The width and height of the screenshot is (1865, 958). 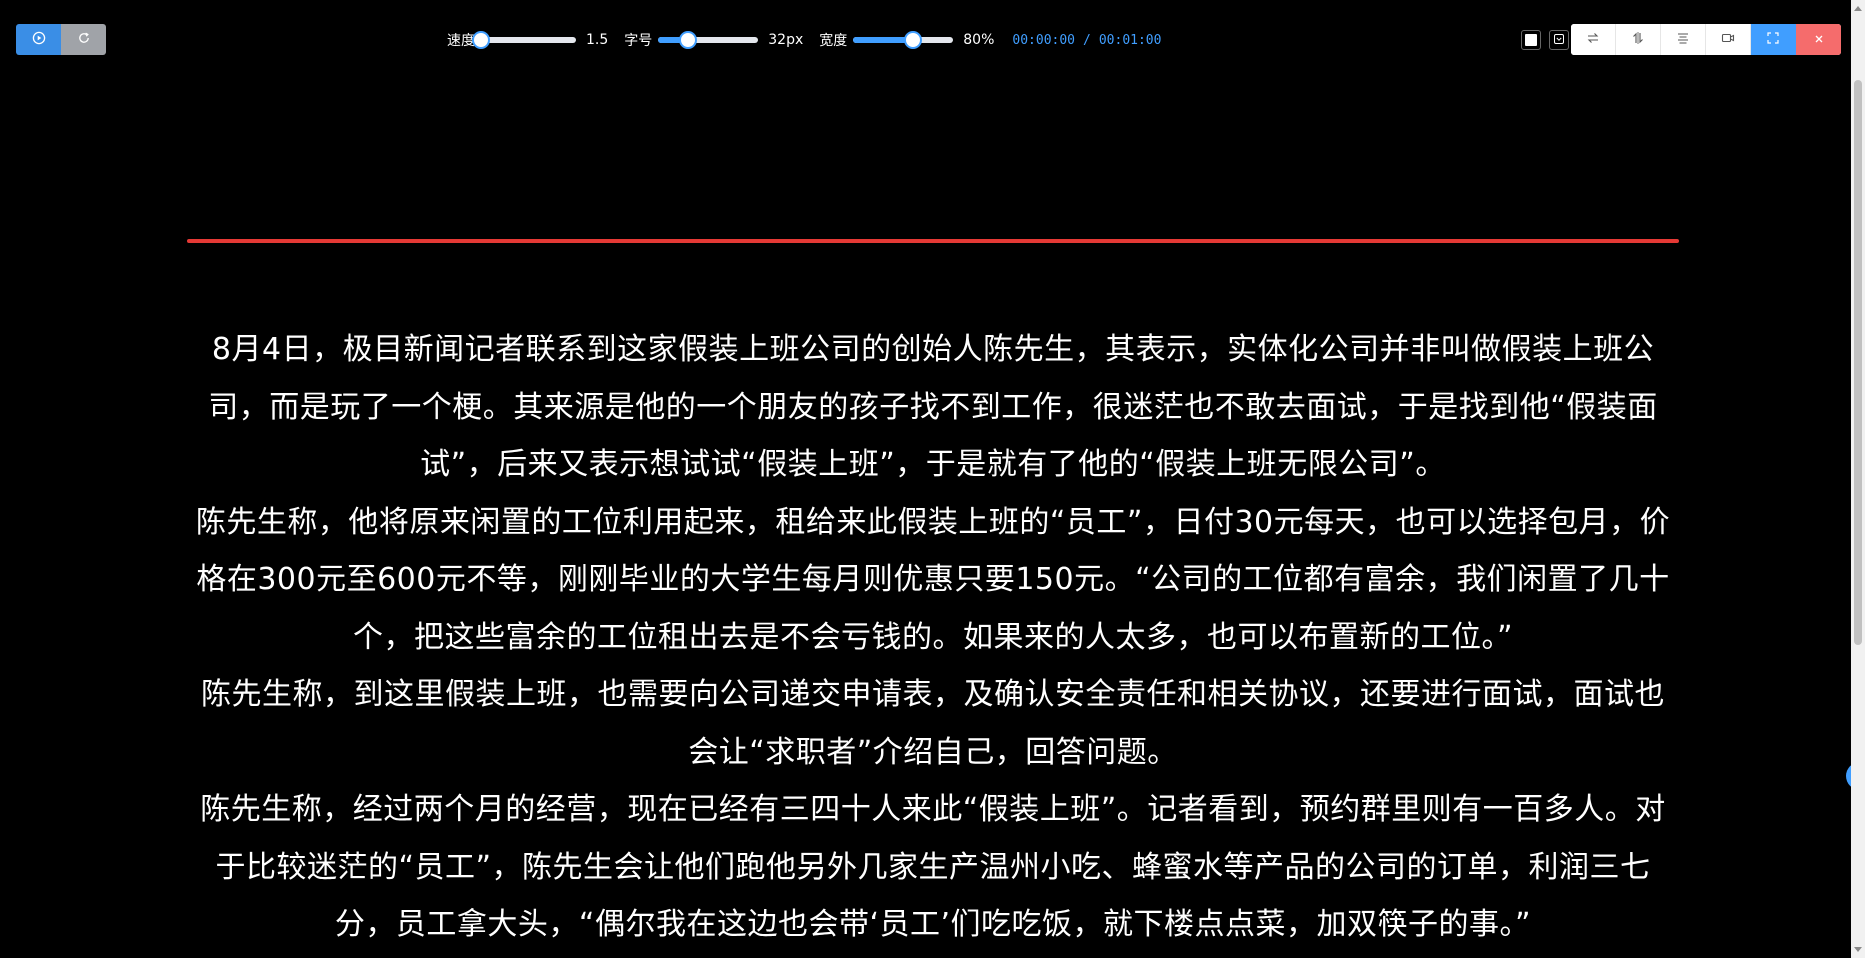 I want to click on play-button, so click(x=38, y=39).